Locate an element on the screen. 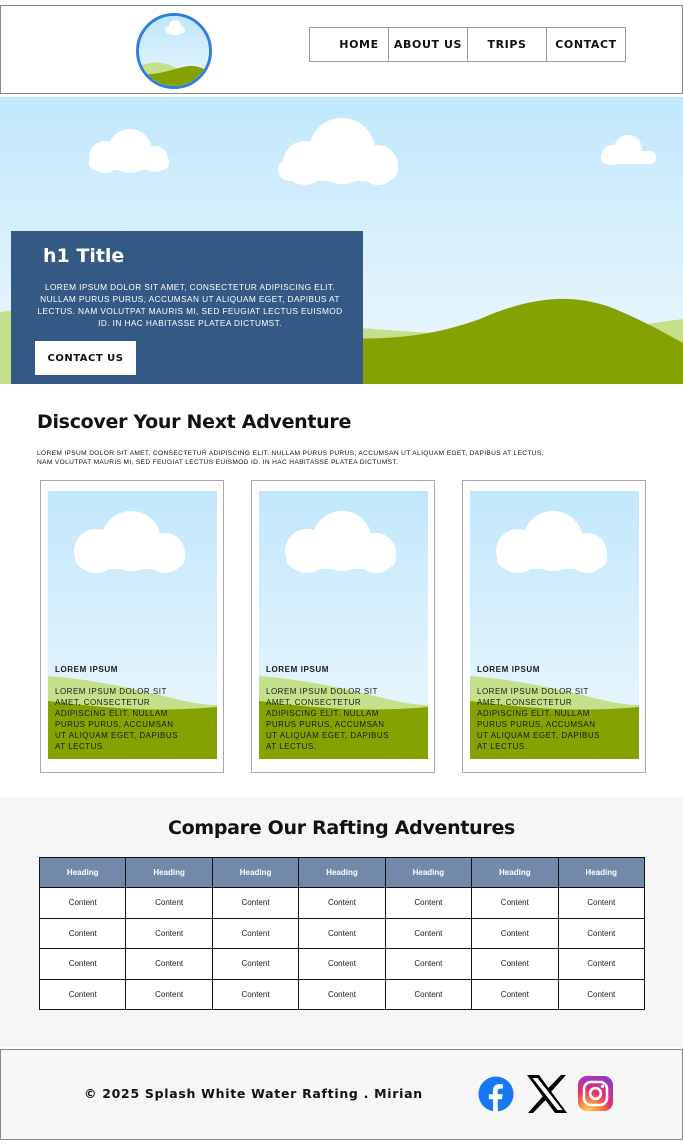 This screenshot has height=1145, width=683. main-nav: HOME ABOUT US TRIPS CONTACT is located at coordinates (467, 44).